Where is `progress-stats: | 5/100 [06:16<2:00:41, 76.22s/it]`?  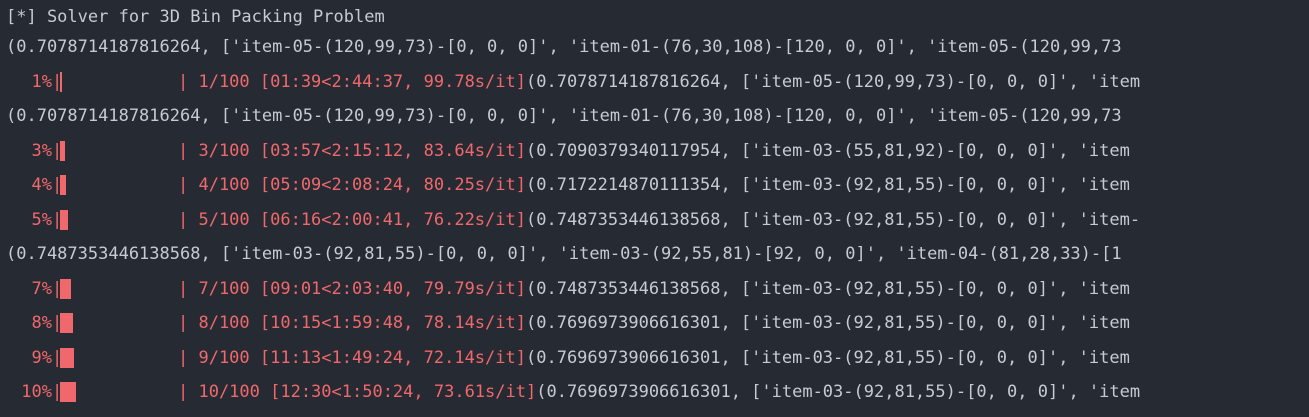 progress-stats: | 5/100 [06:16<2:00:41, 76.22s/it] is located at coordinates (352, 219).